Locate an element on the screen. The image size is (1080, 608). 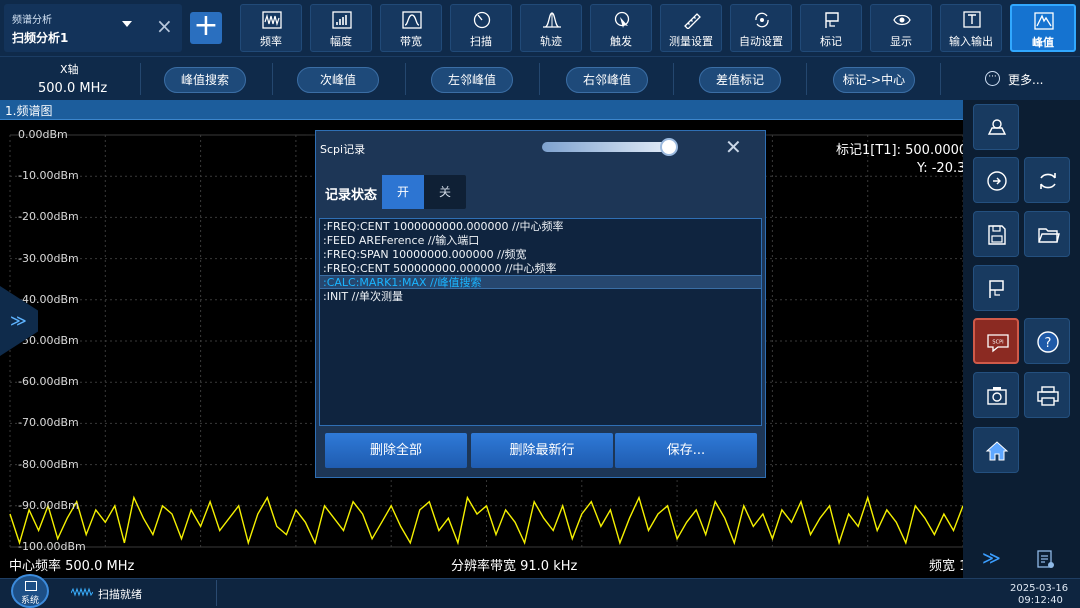
input-output-icon is located at coordinates (972, 19).